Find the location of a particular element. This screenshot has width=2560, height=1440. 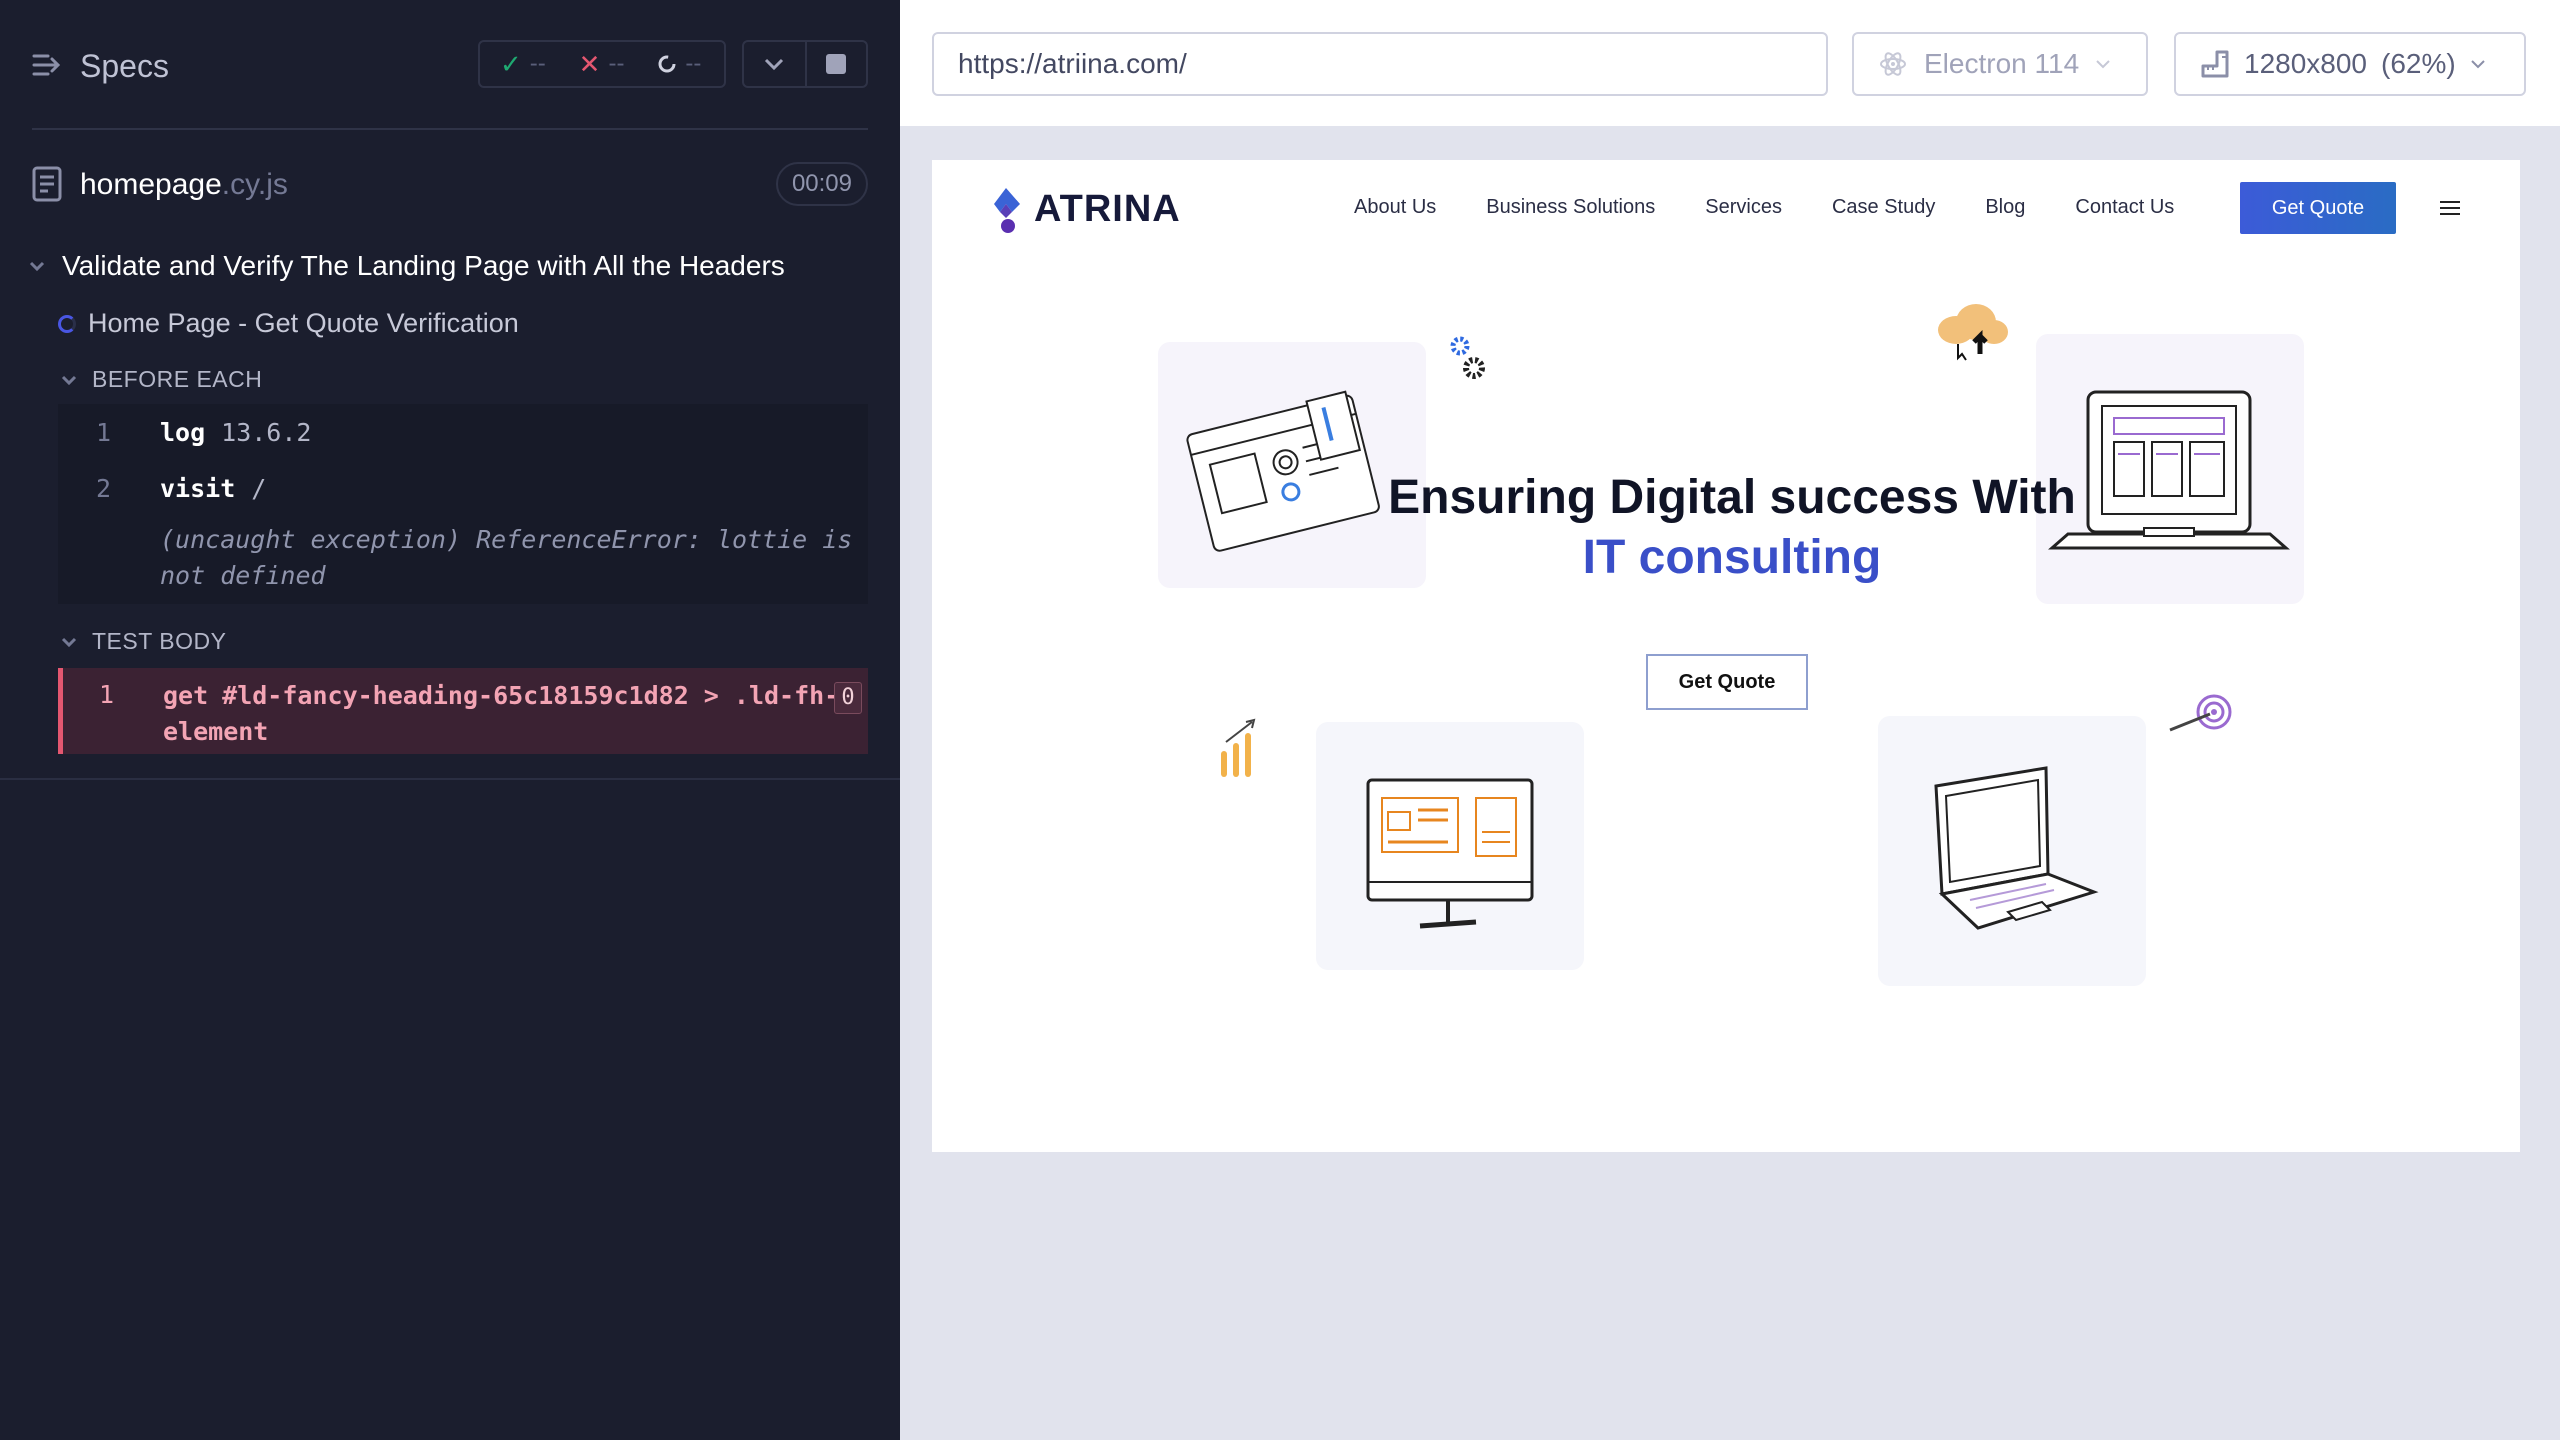

site-logo: ATRINA is located at coordinates (1083, 209).